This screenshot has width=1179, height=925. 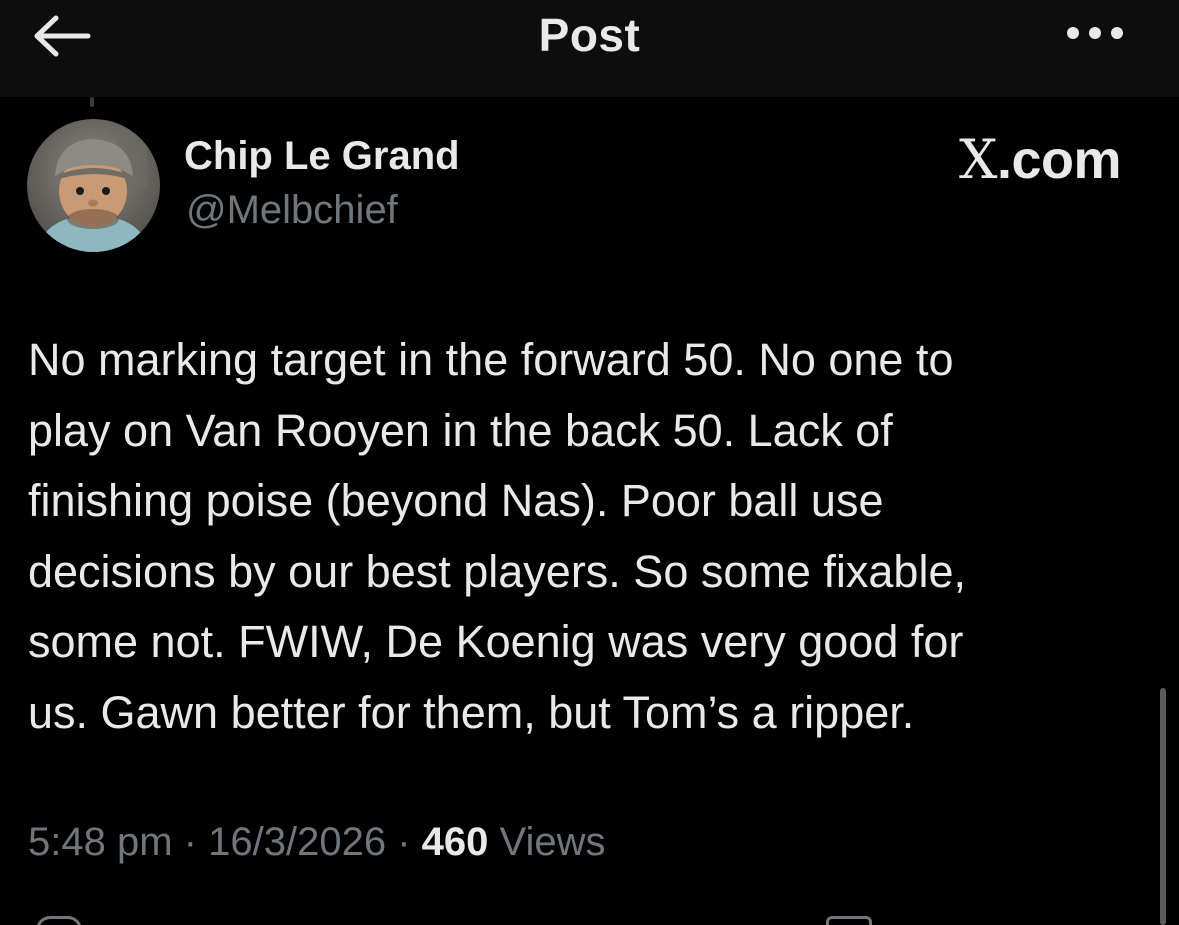 I want to click on top-bar: Post, so click(x=589, y=48).